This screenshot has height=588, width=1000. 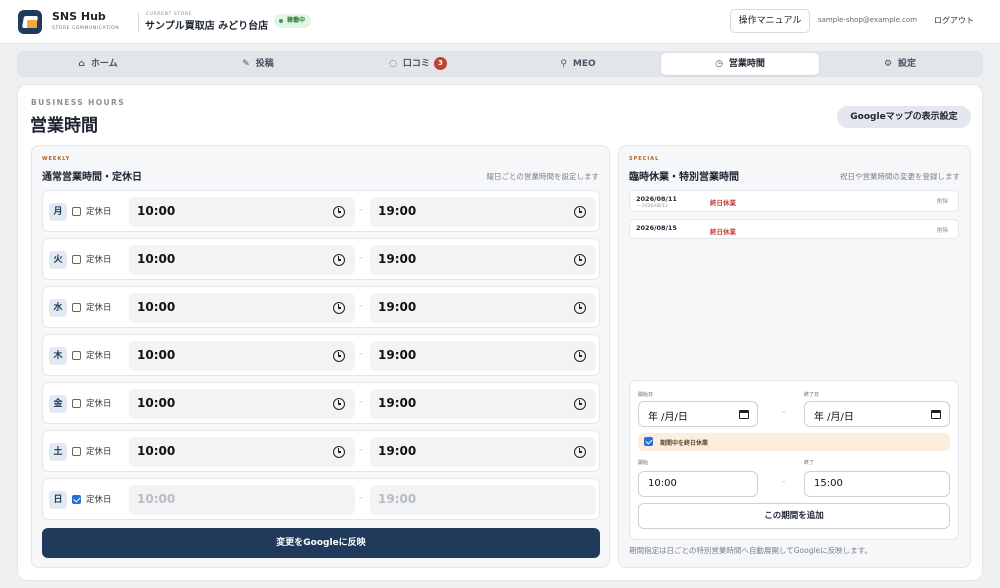 I want to click on day-chip: 日, so click(x=58, y=500).